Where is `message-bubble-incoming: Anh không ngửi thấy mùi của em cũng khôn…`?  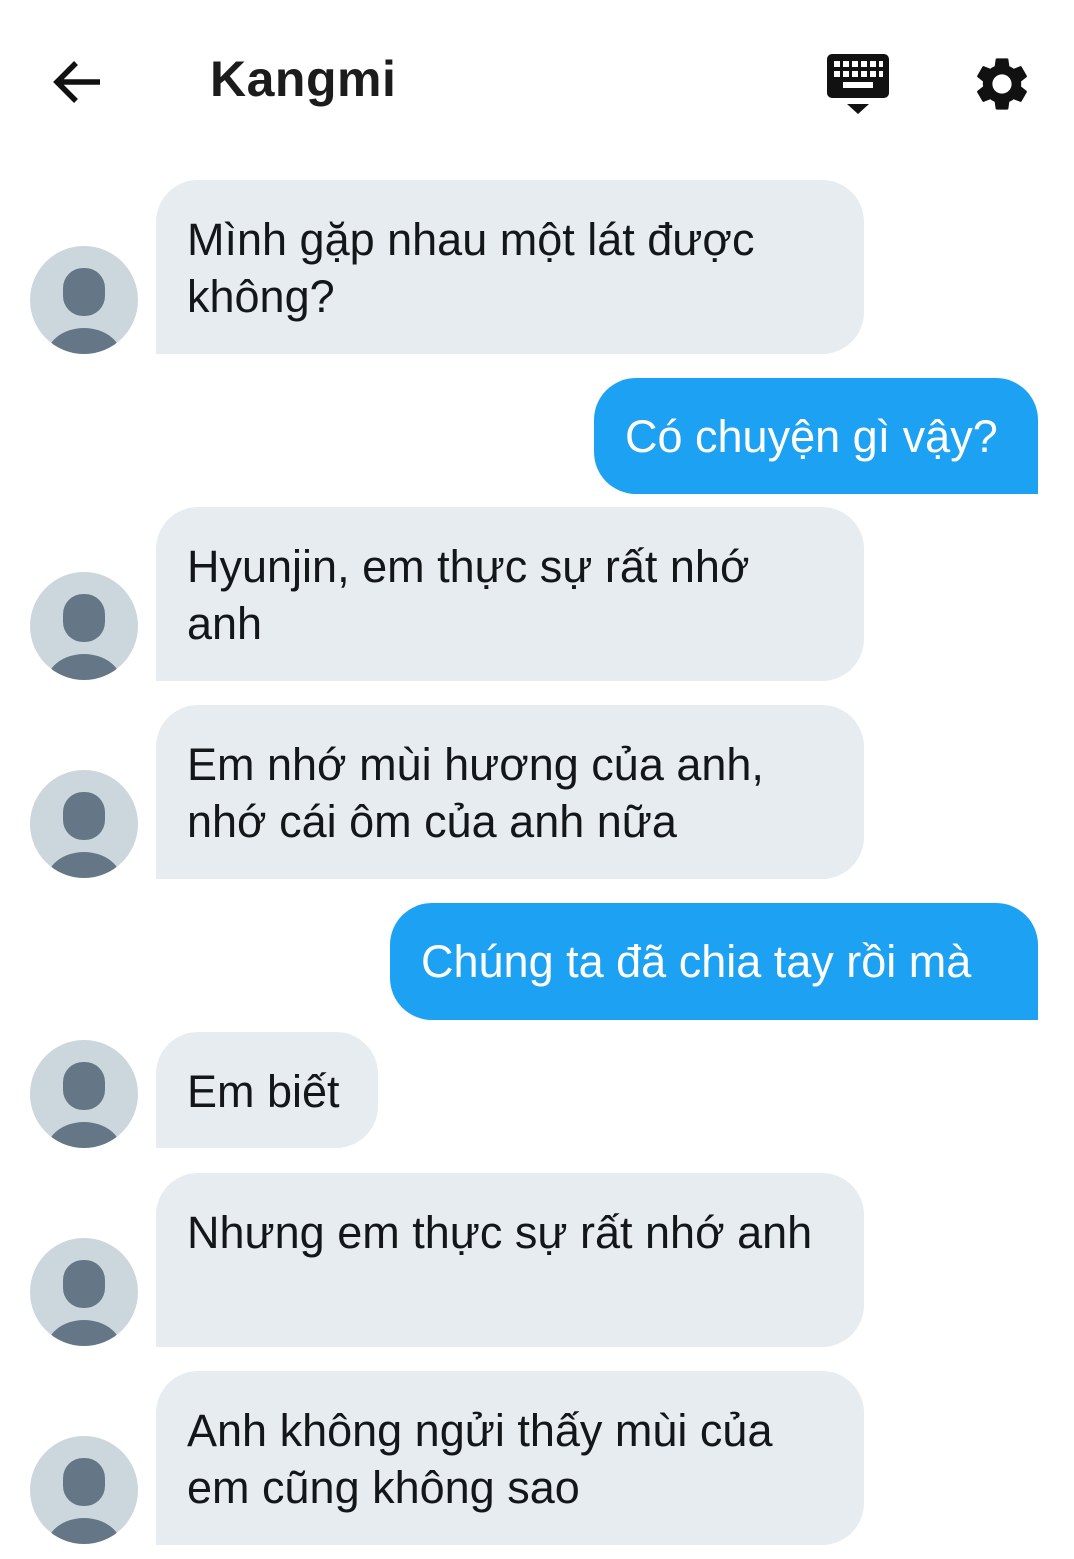
message-bubble-incoming: Anh không ngửi thấy mùi của em cũng khôn… is located at coordinates (510, 1458).